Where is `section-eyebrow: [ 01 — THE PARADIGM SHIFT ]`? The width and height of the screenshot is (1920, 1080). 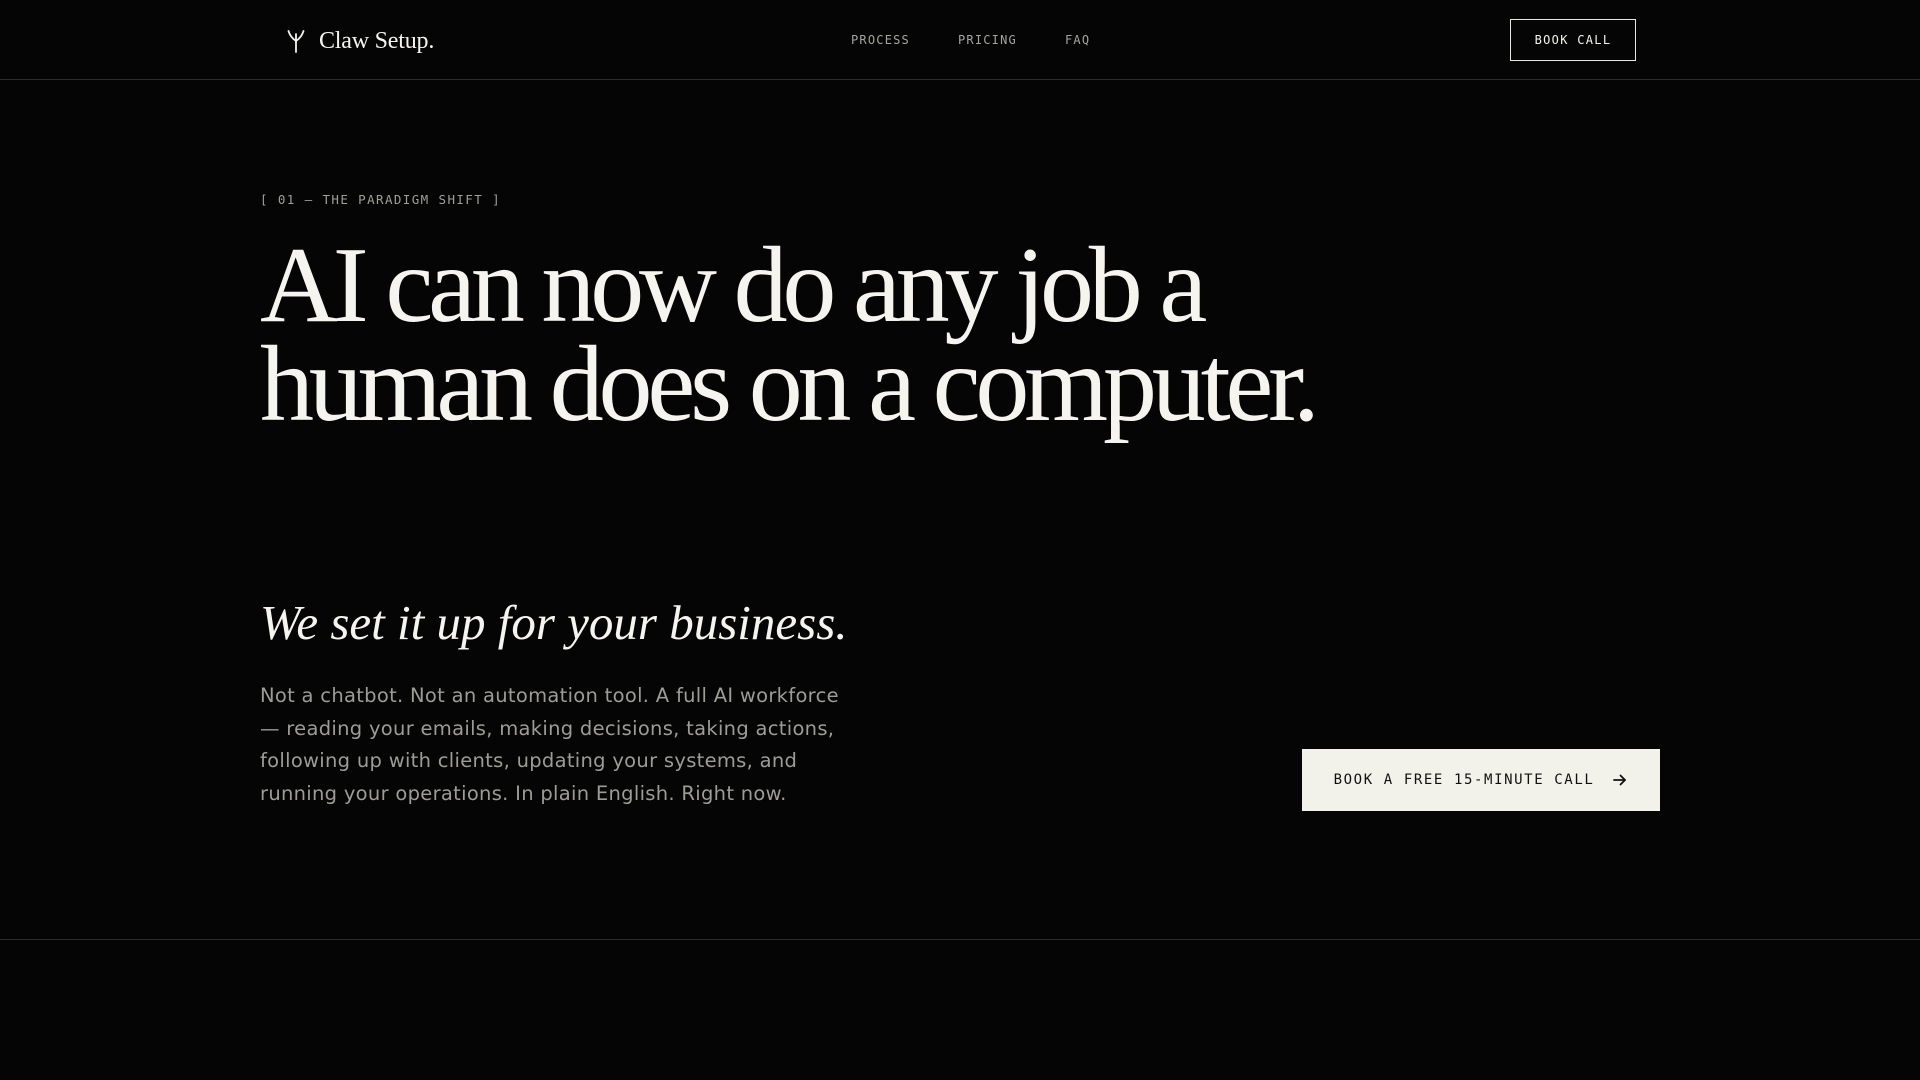 section-eyebrow: [ 01 — THE PARADIGM SHIFT ] is located at coordinates (380, 199).